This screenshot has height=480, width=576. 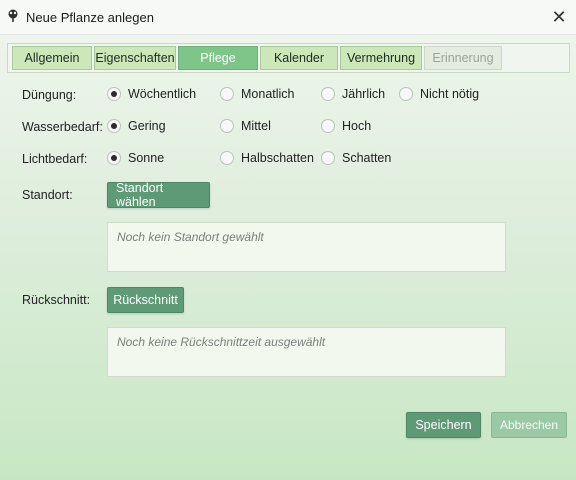 What do you see at coordinates (90, 17) in the screenshot?
I see `window-title: Neue Pflanze anlegen` at bounding box center [90, 17].